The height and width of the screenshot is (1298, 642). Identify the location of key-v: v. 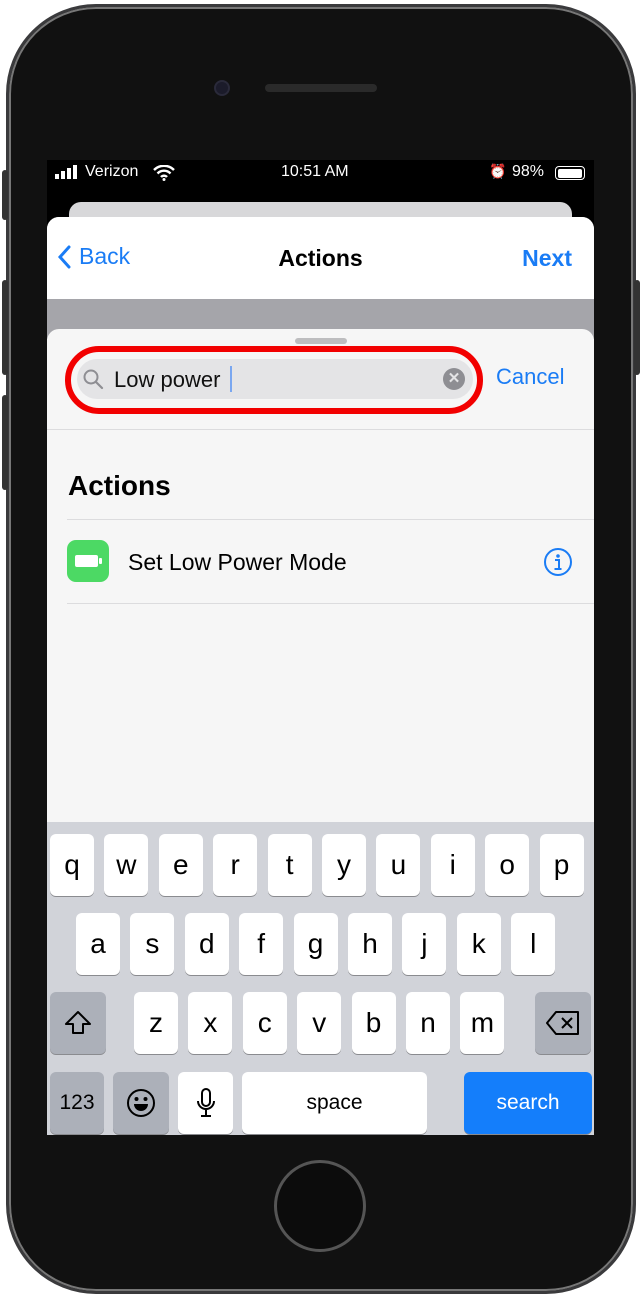
(319, 1023).